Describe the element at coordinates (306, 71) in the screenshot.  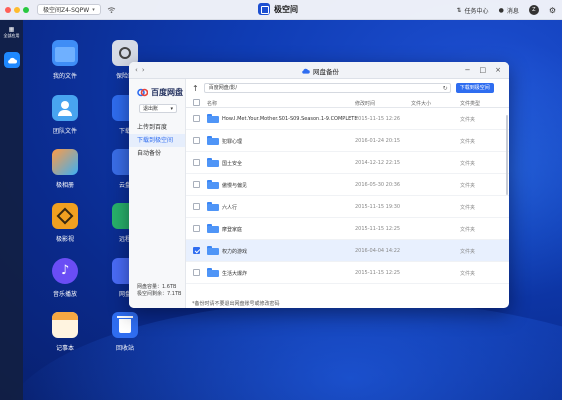
I see `cloud-icon` at that location.